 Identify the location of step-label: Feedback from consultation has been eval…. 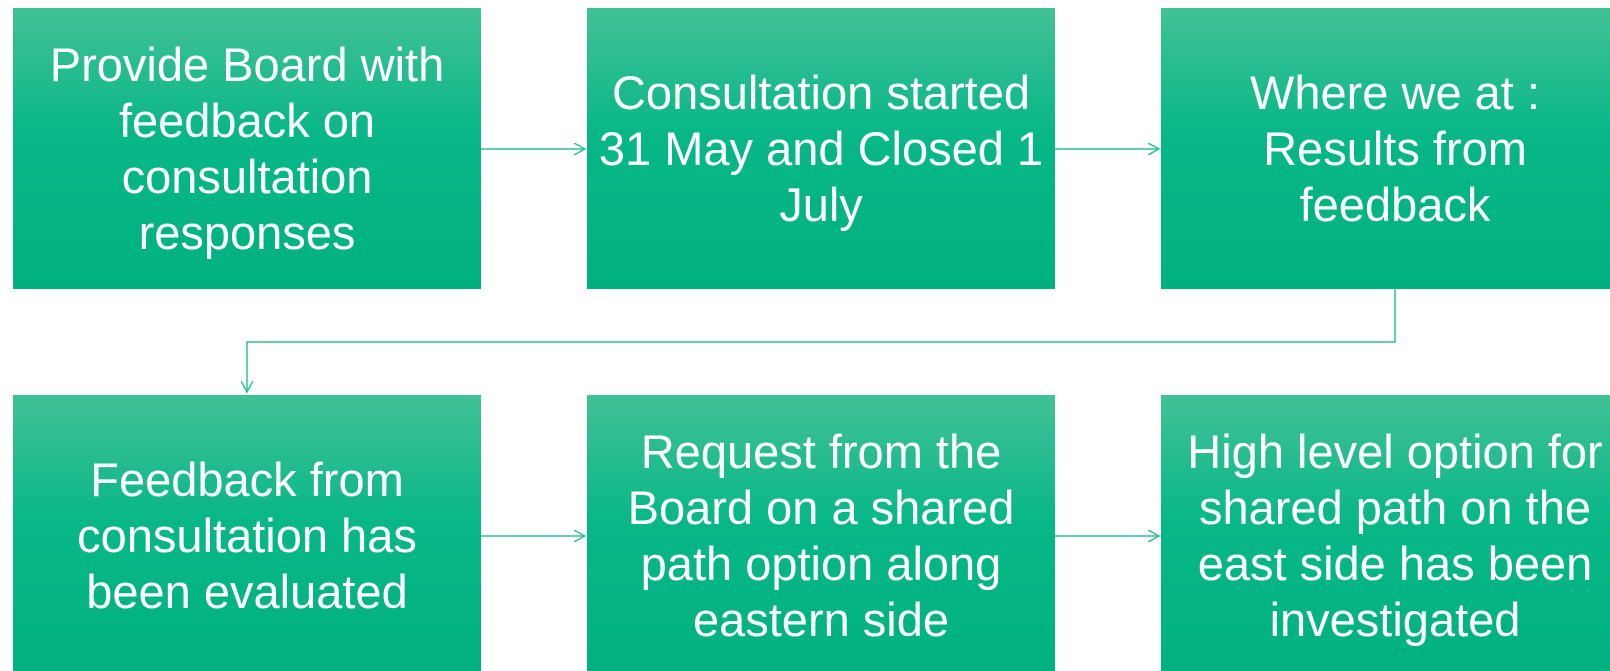
(247, 535).